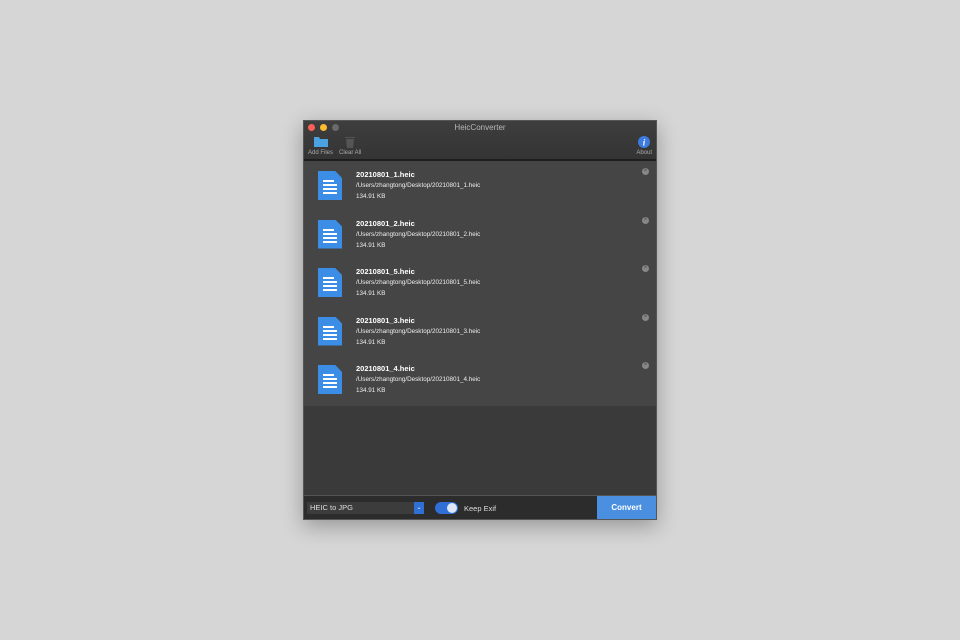 The image size is (960, 640). I want to click on window-title: HeicConverter, so click(480, 127).